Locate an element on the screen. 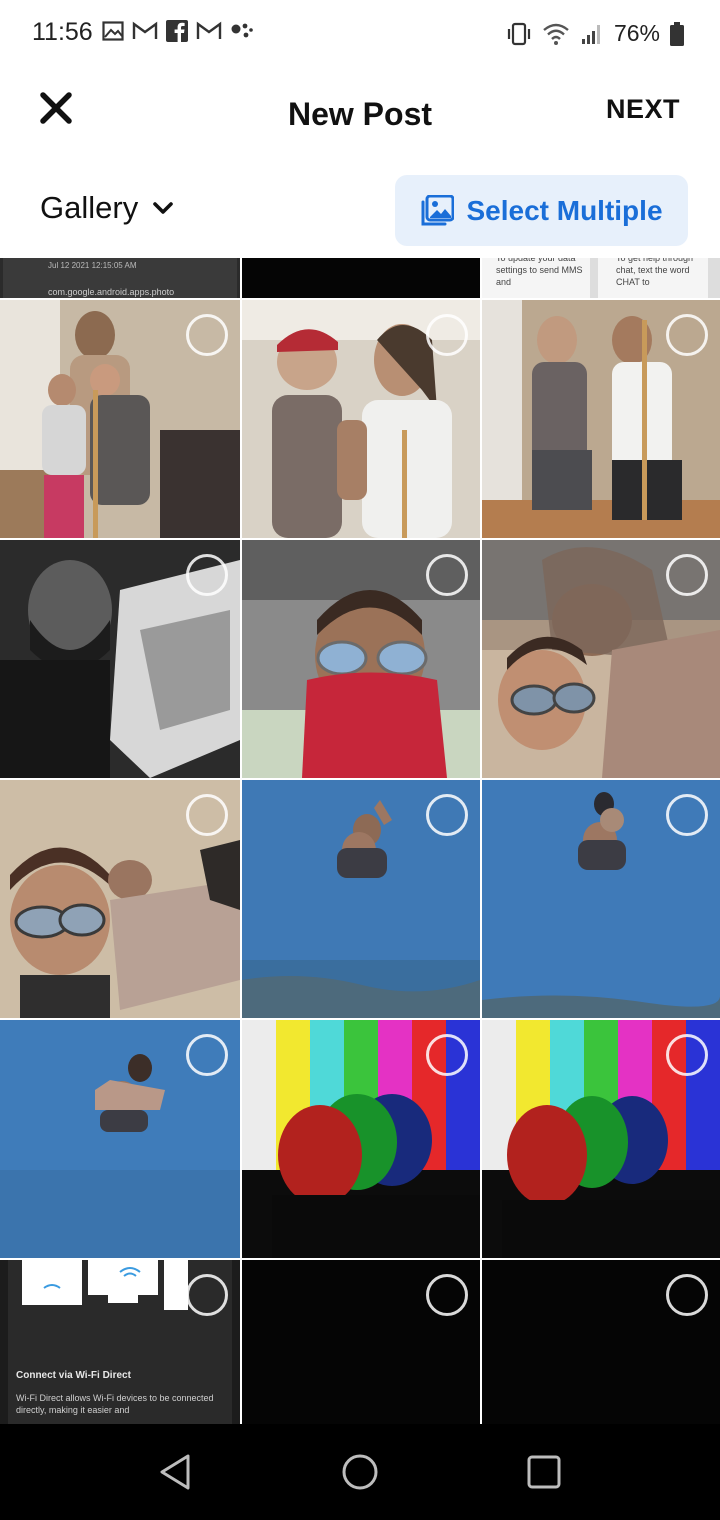  back-triangle-icon is located at coordinates (175, 1472).